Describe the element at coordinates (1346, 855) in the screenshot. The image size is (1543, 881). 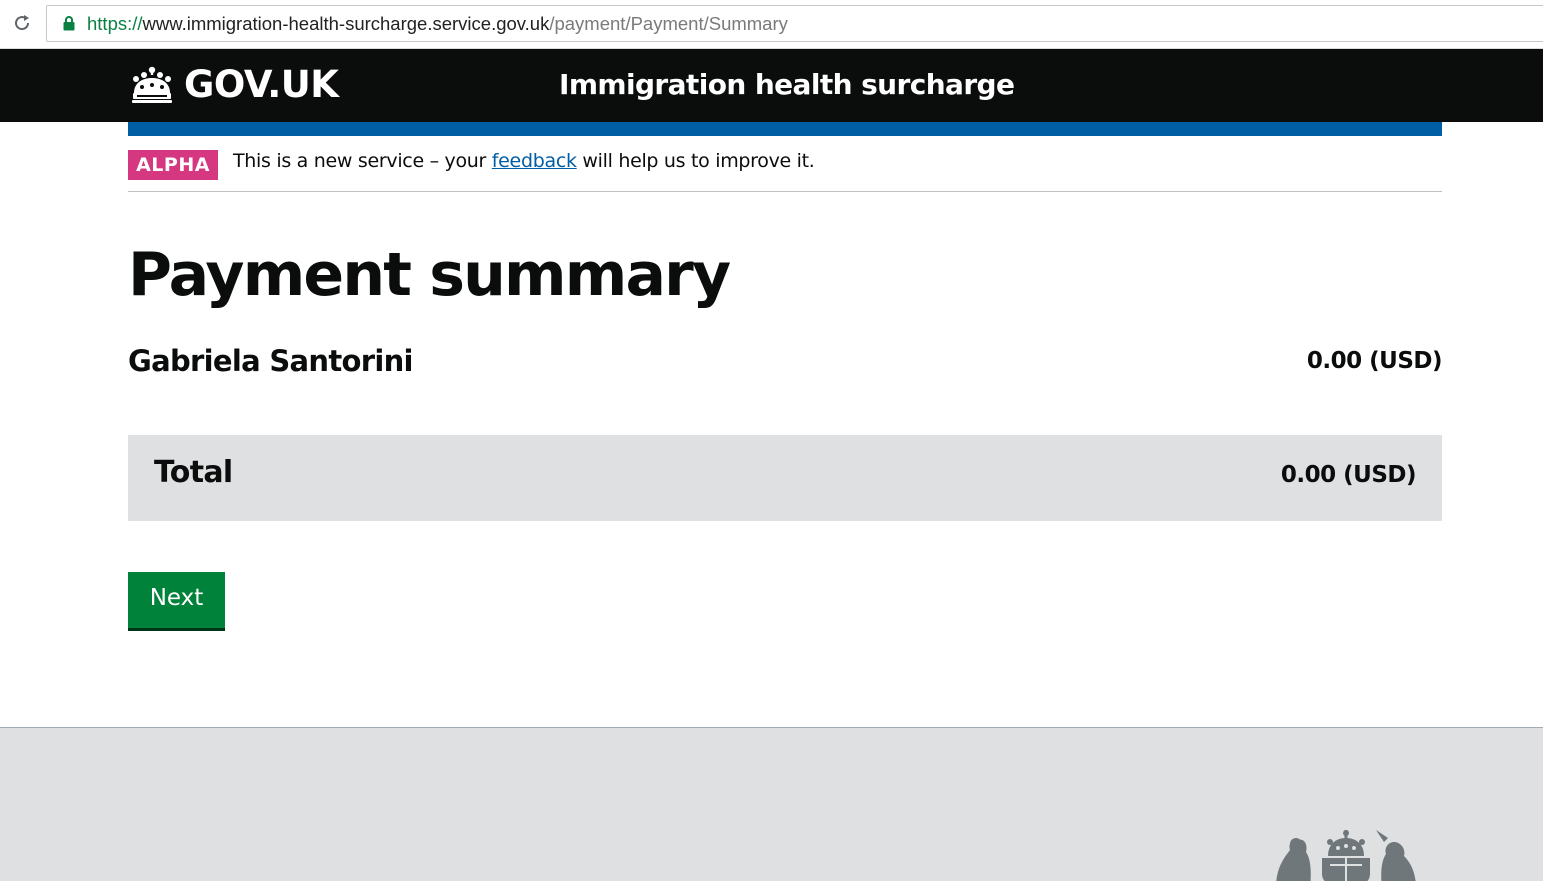
I see `royal-coat-of-arms-icon` at that location.